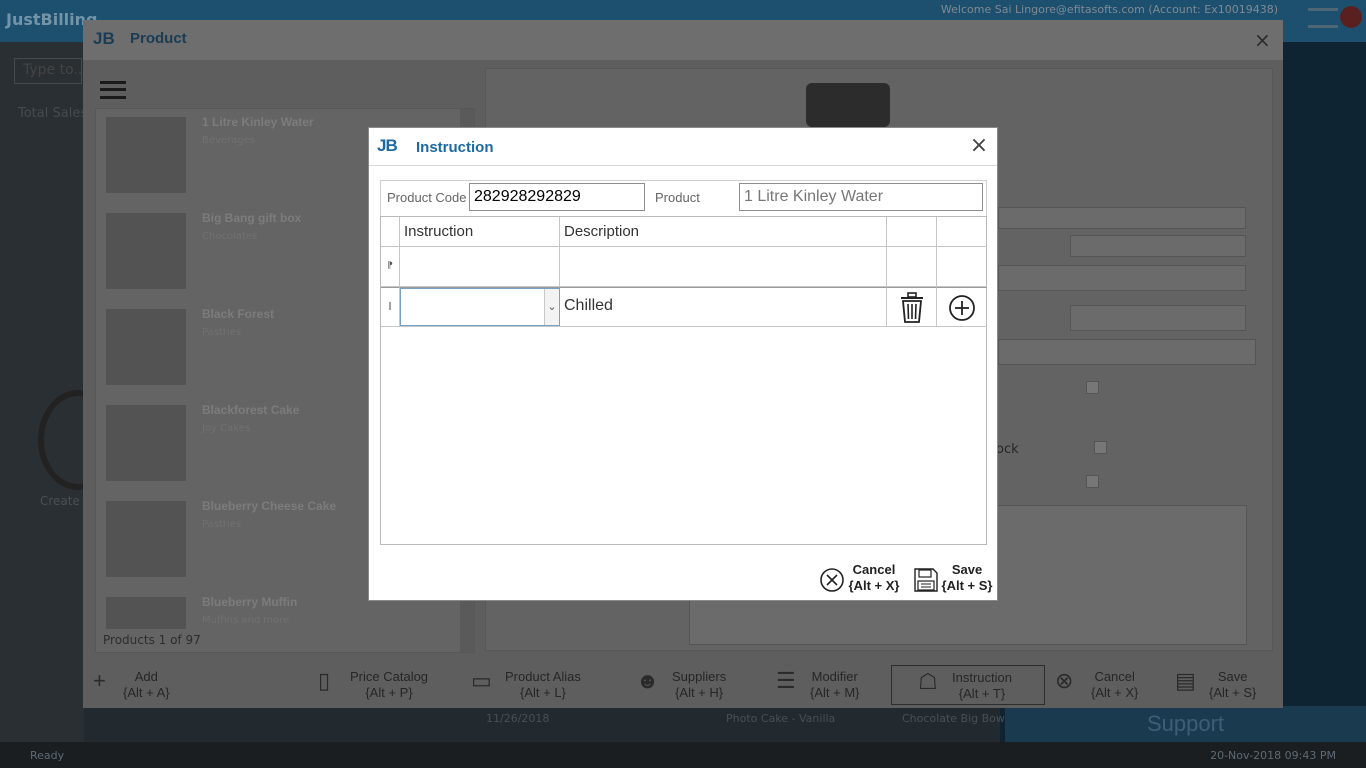  I want to click on instruction-dialog-titlebar: JB Instruction ×, so click(683, 147).